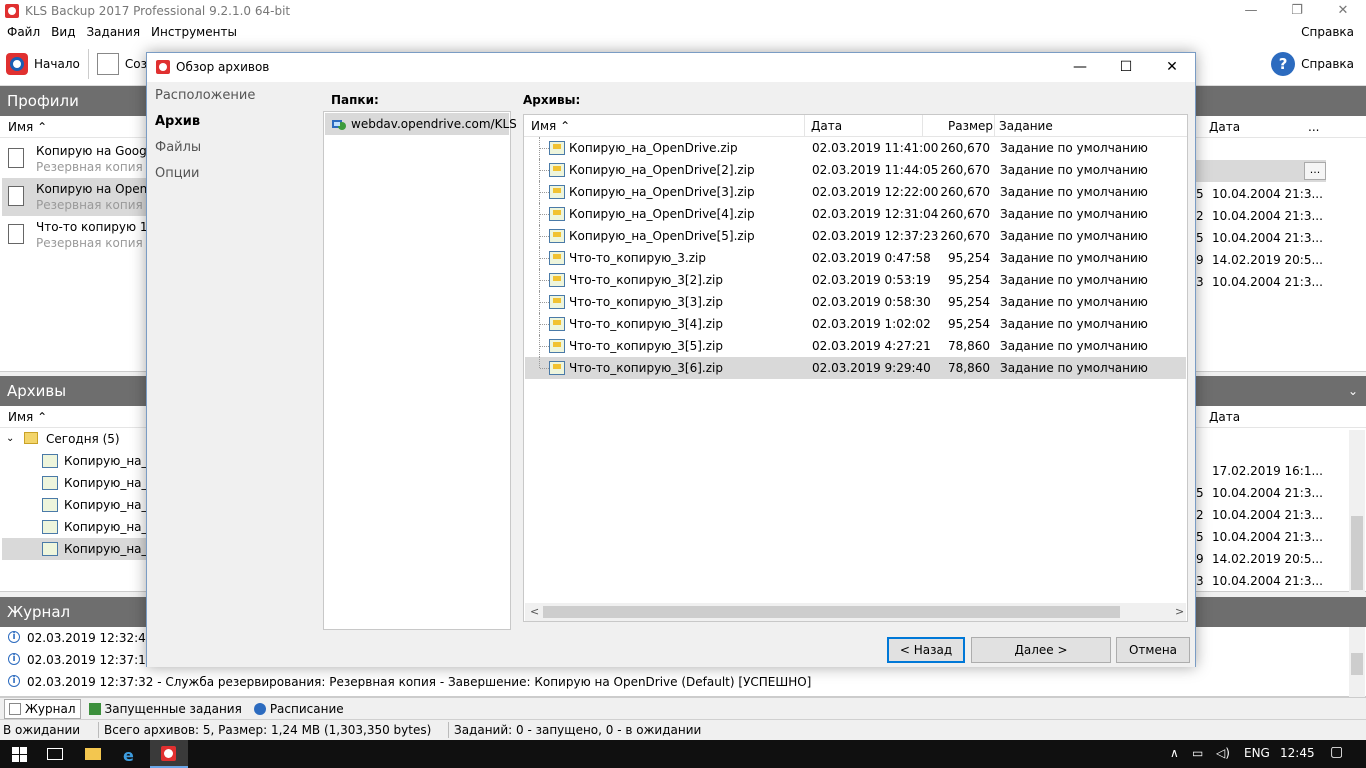 Image resolution: width=1366 pixels, height=768 pixels. What do you see at coordinates (1327, 32) in the screenshot?
I see `menu-help: Справка` at bounding box center [1327, 32].